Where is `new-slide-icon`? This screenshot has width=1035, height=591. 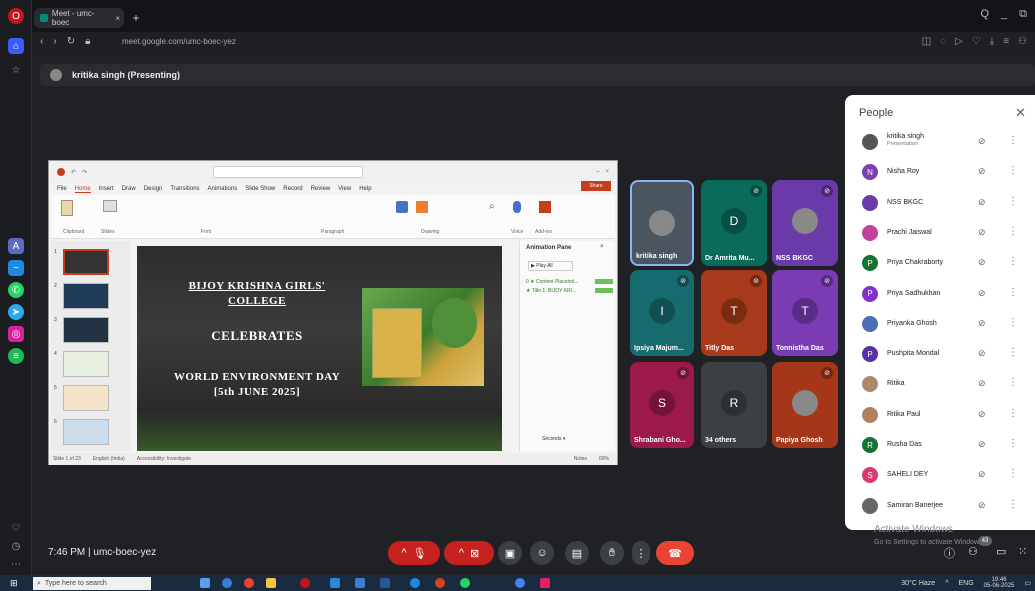
new-slide-icon is located at coordinates (110, 206).